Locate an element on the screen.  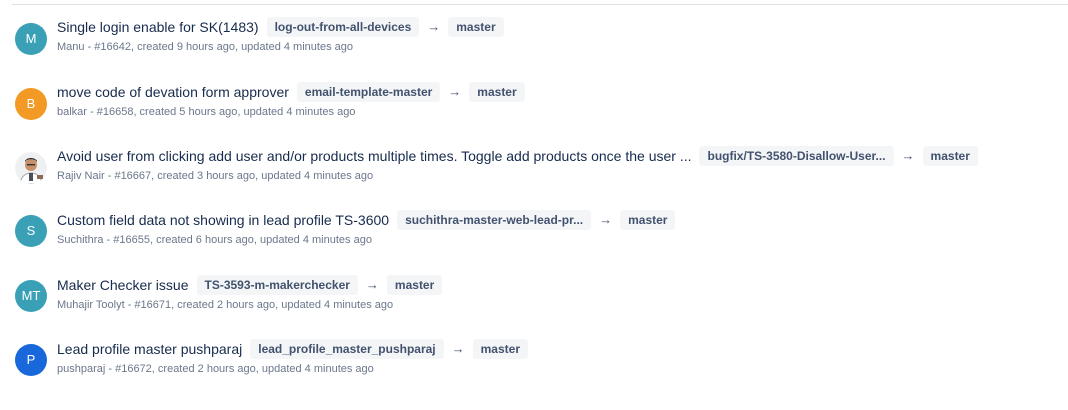
avatar: S is located at coordinates (31, 231).